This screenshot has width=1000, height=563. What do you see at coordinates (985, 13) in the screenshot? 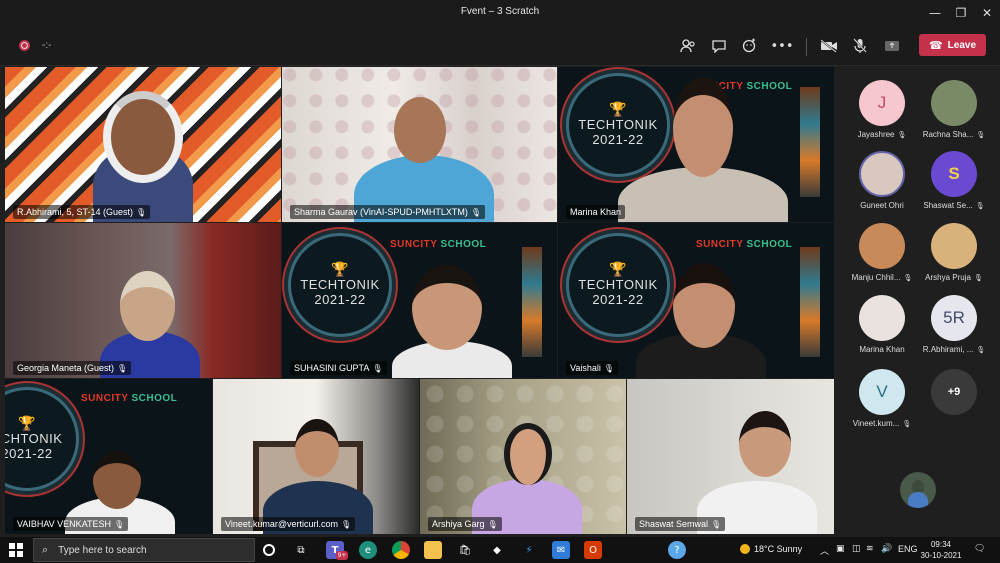
I see `close-icon: ✕` at bounding box center [985, 13].